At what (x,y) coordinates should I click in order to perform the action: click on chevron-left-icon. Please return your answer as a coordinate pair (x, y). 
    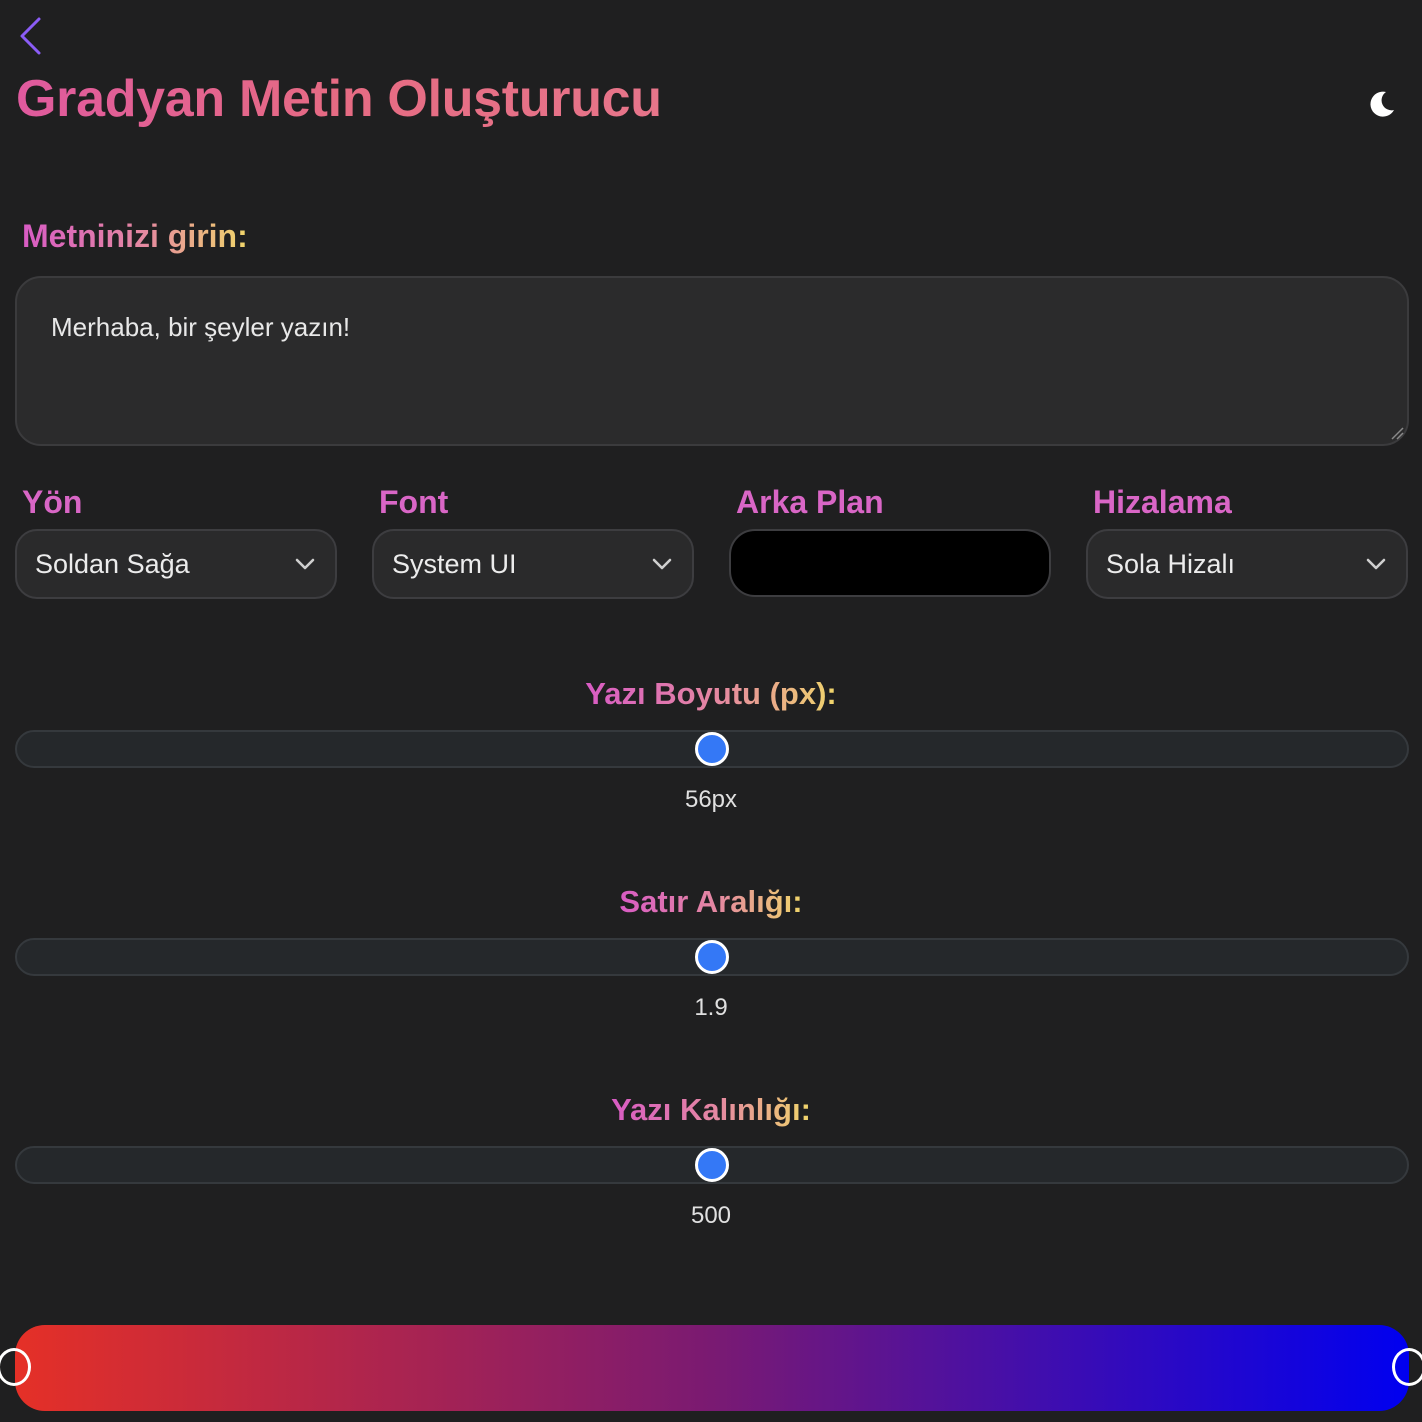
    Looking at the image, I should click on (30, 36).